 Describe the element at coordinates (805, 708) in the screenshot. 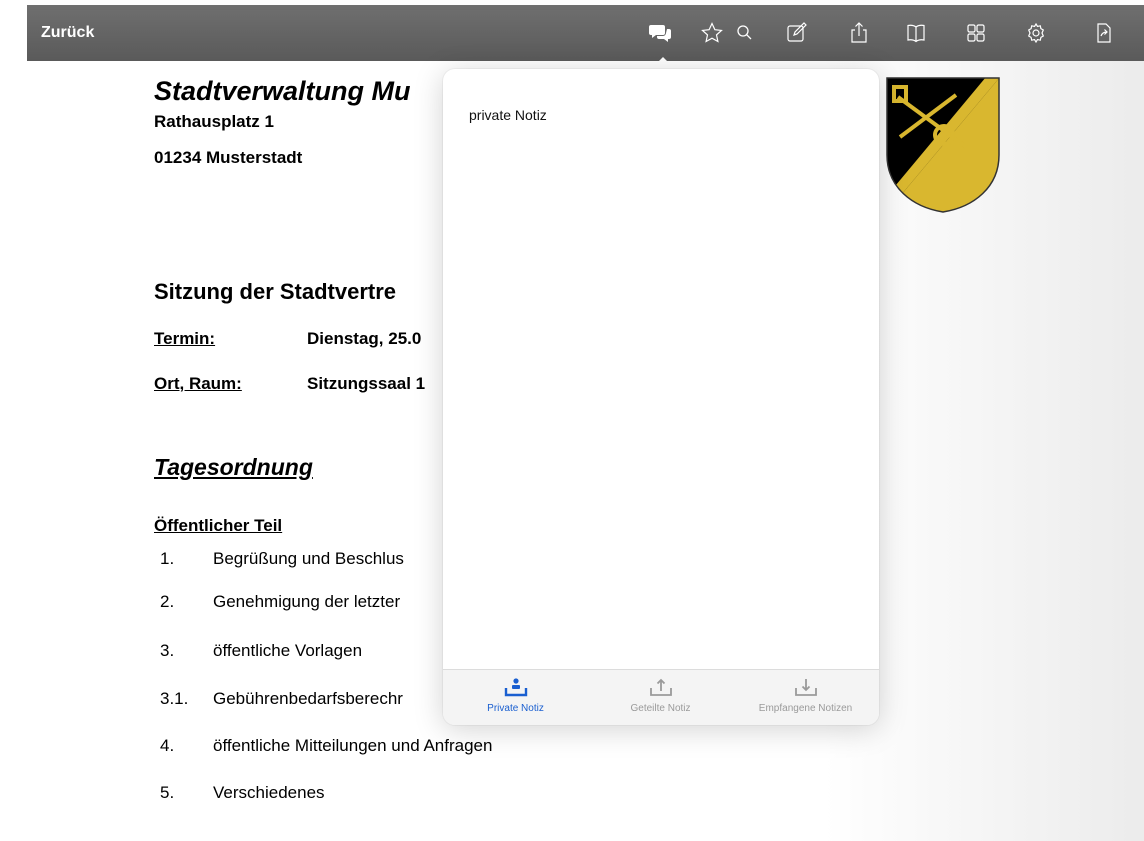

I see `tab-label: Empfangene Notizen` at that location.